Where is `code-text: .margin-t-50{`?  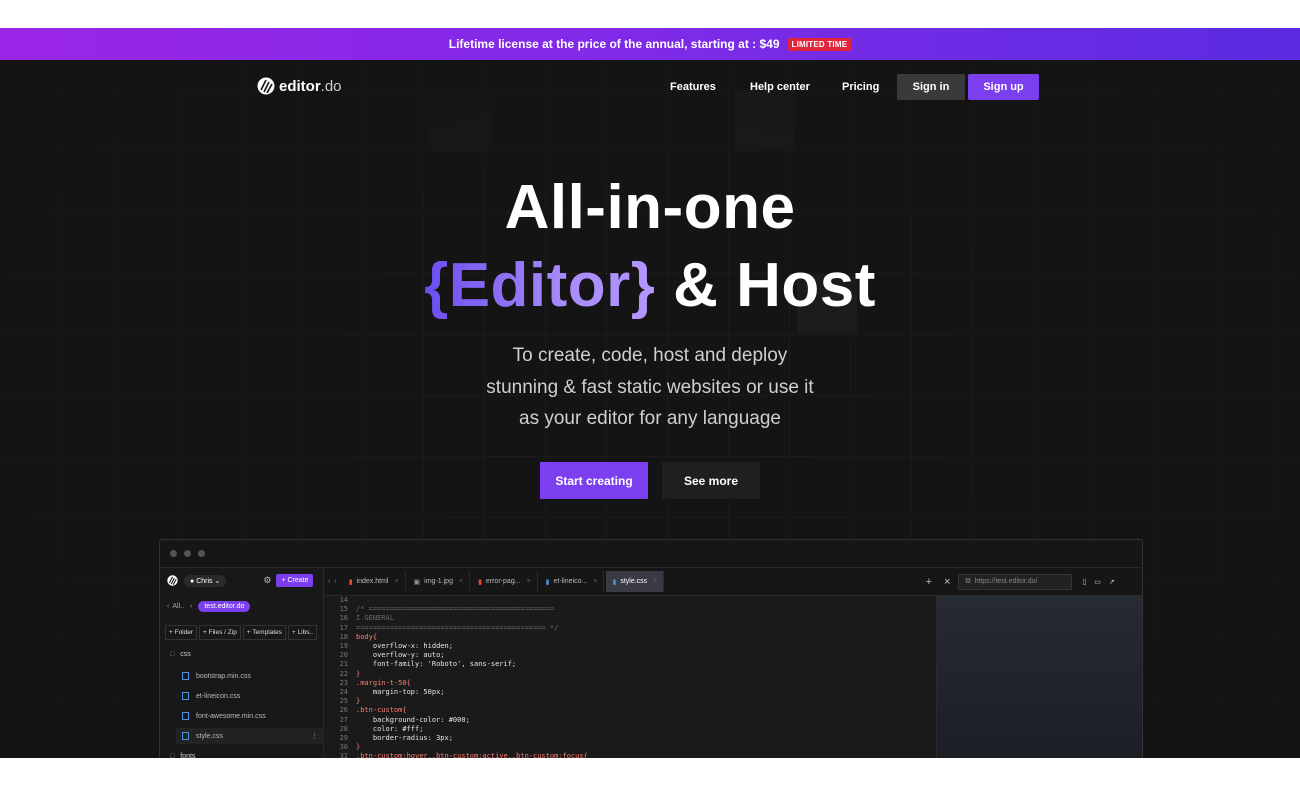 code-text: .margin-t-50{ is located at coordinates (383, 682).